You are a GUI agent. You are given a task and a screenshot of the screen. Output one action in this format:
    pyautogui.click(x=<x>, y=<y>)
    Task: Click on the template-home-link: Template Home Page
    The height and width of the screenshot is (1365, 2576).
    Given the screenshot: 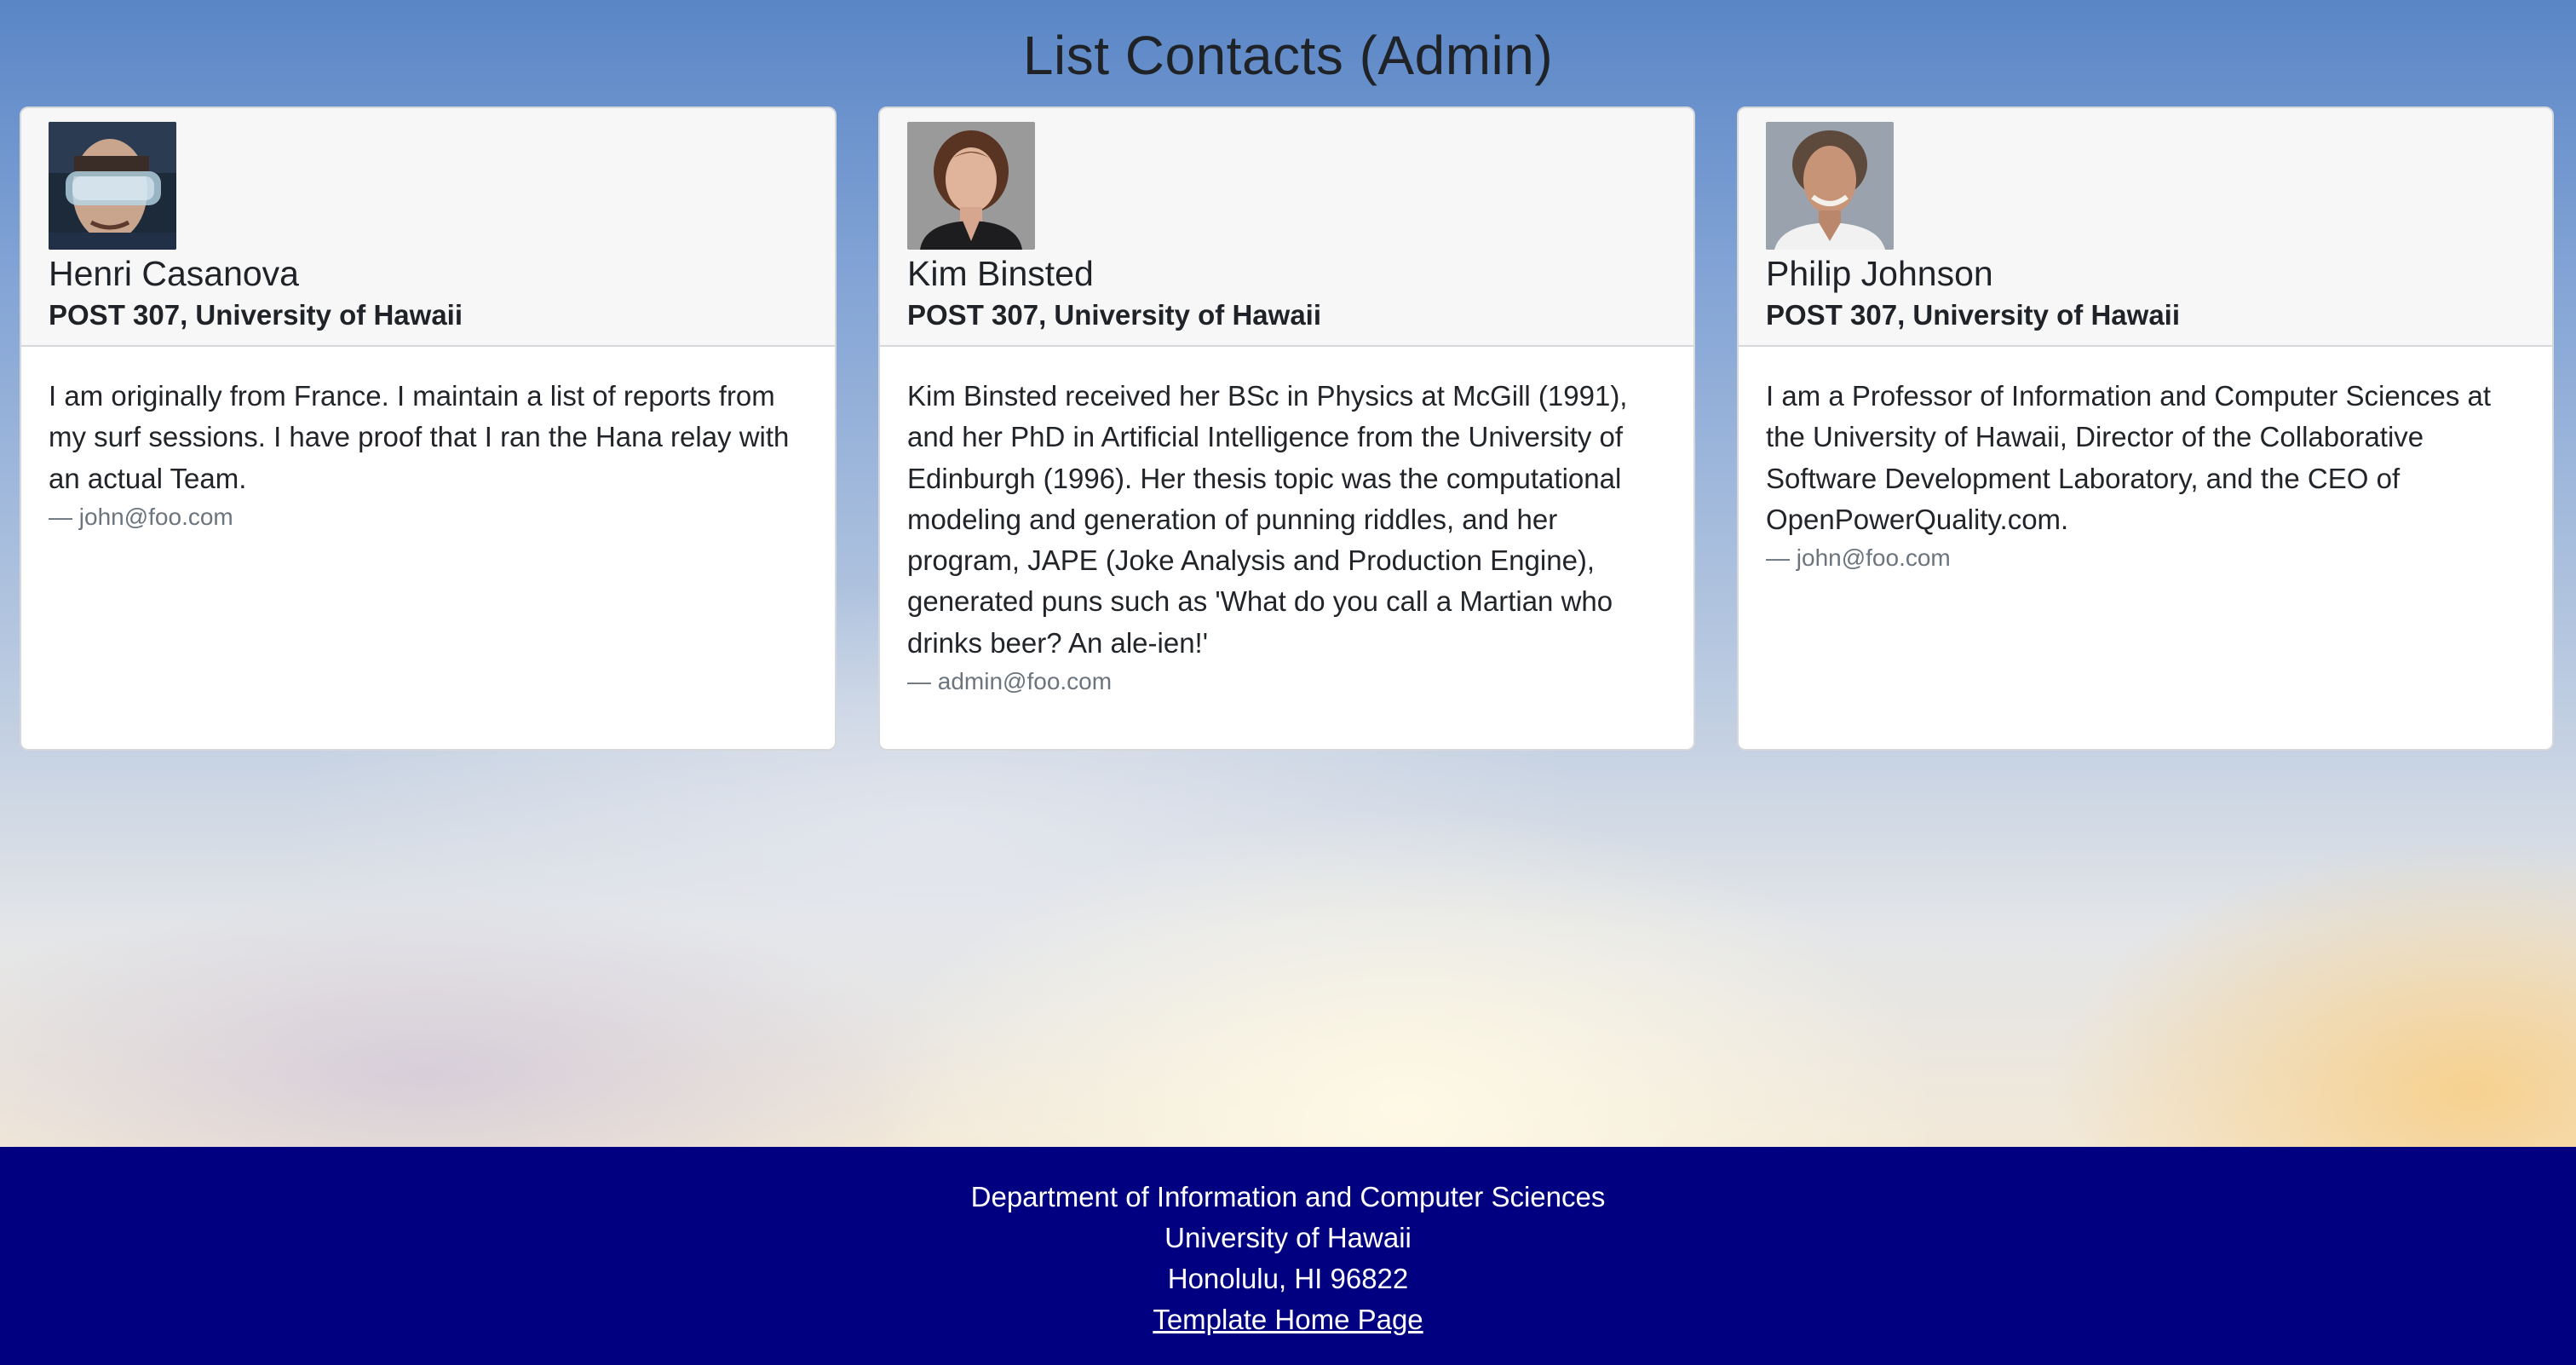 What is the action you would take?
    pyautogui.click(x=1288, y=1319)
    